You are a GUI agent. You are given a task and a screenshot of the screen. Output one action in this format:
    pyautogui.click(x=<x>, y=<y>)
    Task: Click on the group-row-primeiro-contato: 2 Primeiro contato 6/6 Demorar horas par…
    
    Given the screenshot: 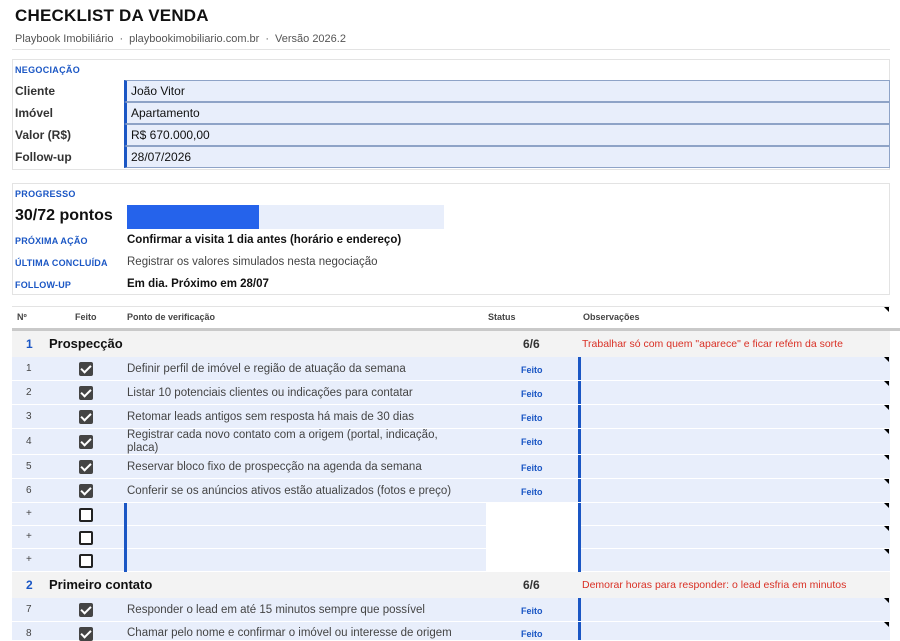 What is the action you would take?
    pyautogui.click(x=451, y=585)
    